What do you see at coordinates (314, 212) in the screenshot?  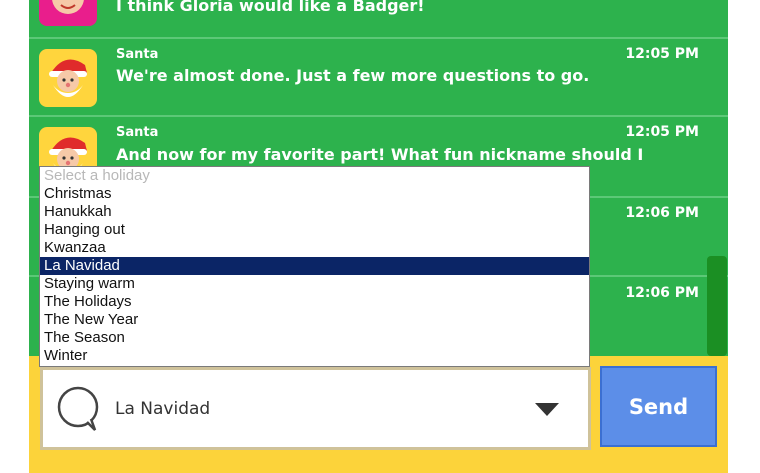 I see `dropdown-option: Hanukkah` at bounding box center [314, 212].